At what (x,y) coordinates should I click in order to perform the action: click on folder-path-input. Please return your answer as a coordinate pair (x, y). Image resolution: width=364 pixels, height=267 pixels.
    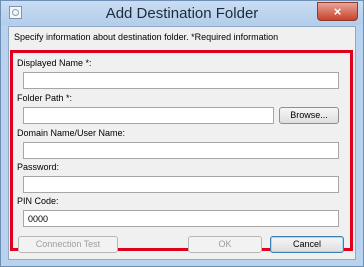
    Looking at the image, I should click on (148, 115).